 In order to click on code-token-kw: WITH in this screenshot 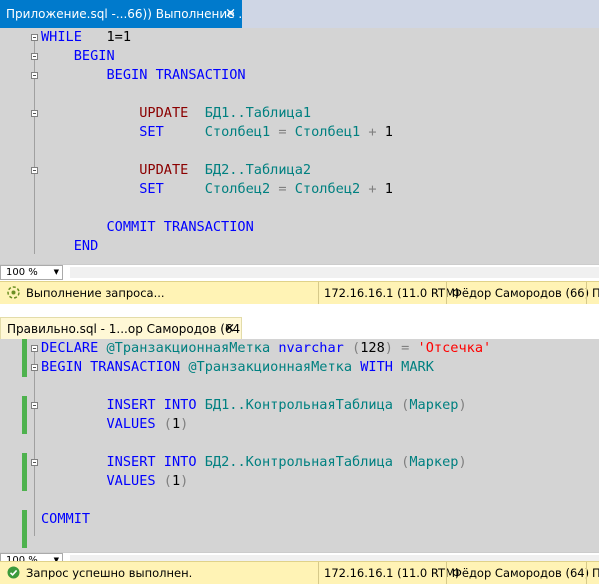, I will do `click(376, 367)`.